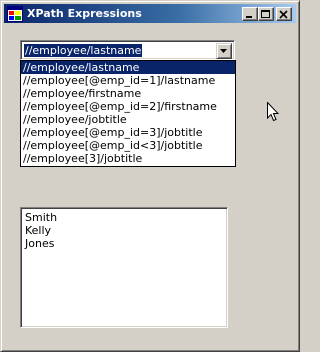  What do you see at coordinates (273, 113) in the screenshot?
I see `mouse-pointer-icon` at bounding box center [273, 113].